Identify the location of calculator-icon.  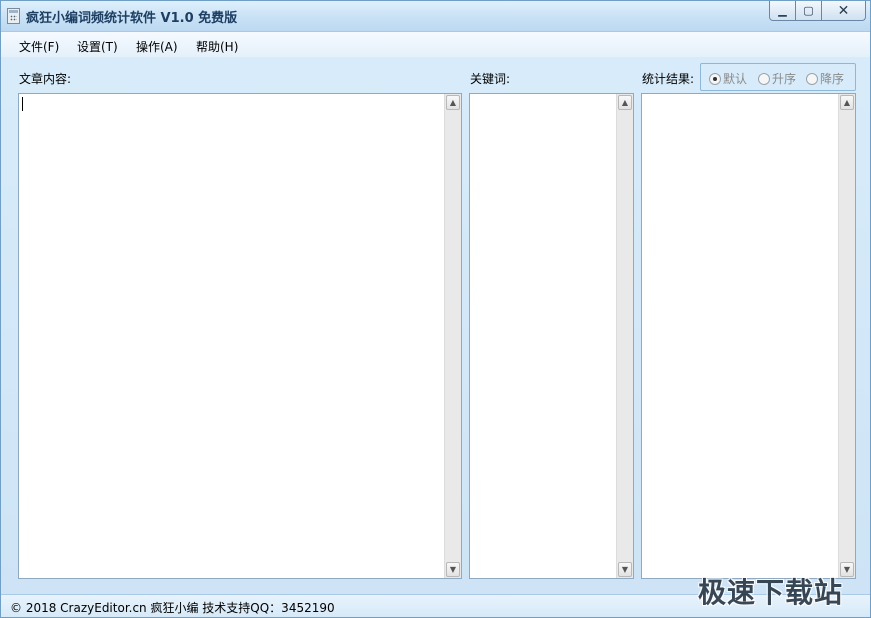
(13, 16).